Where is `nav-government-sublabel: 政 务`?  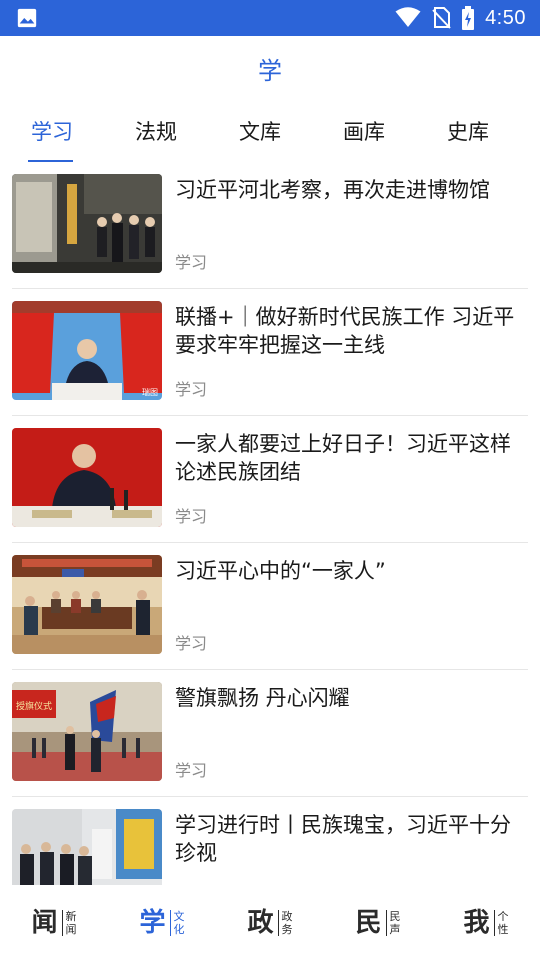
nav-government-sublabel: 政 务 is located at coordinates (285, 922).